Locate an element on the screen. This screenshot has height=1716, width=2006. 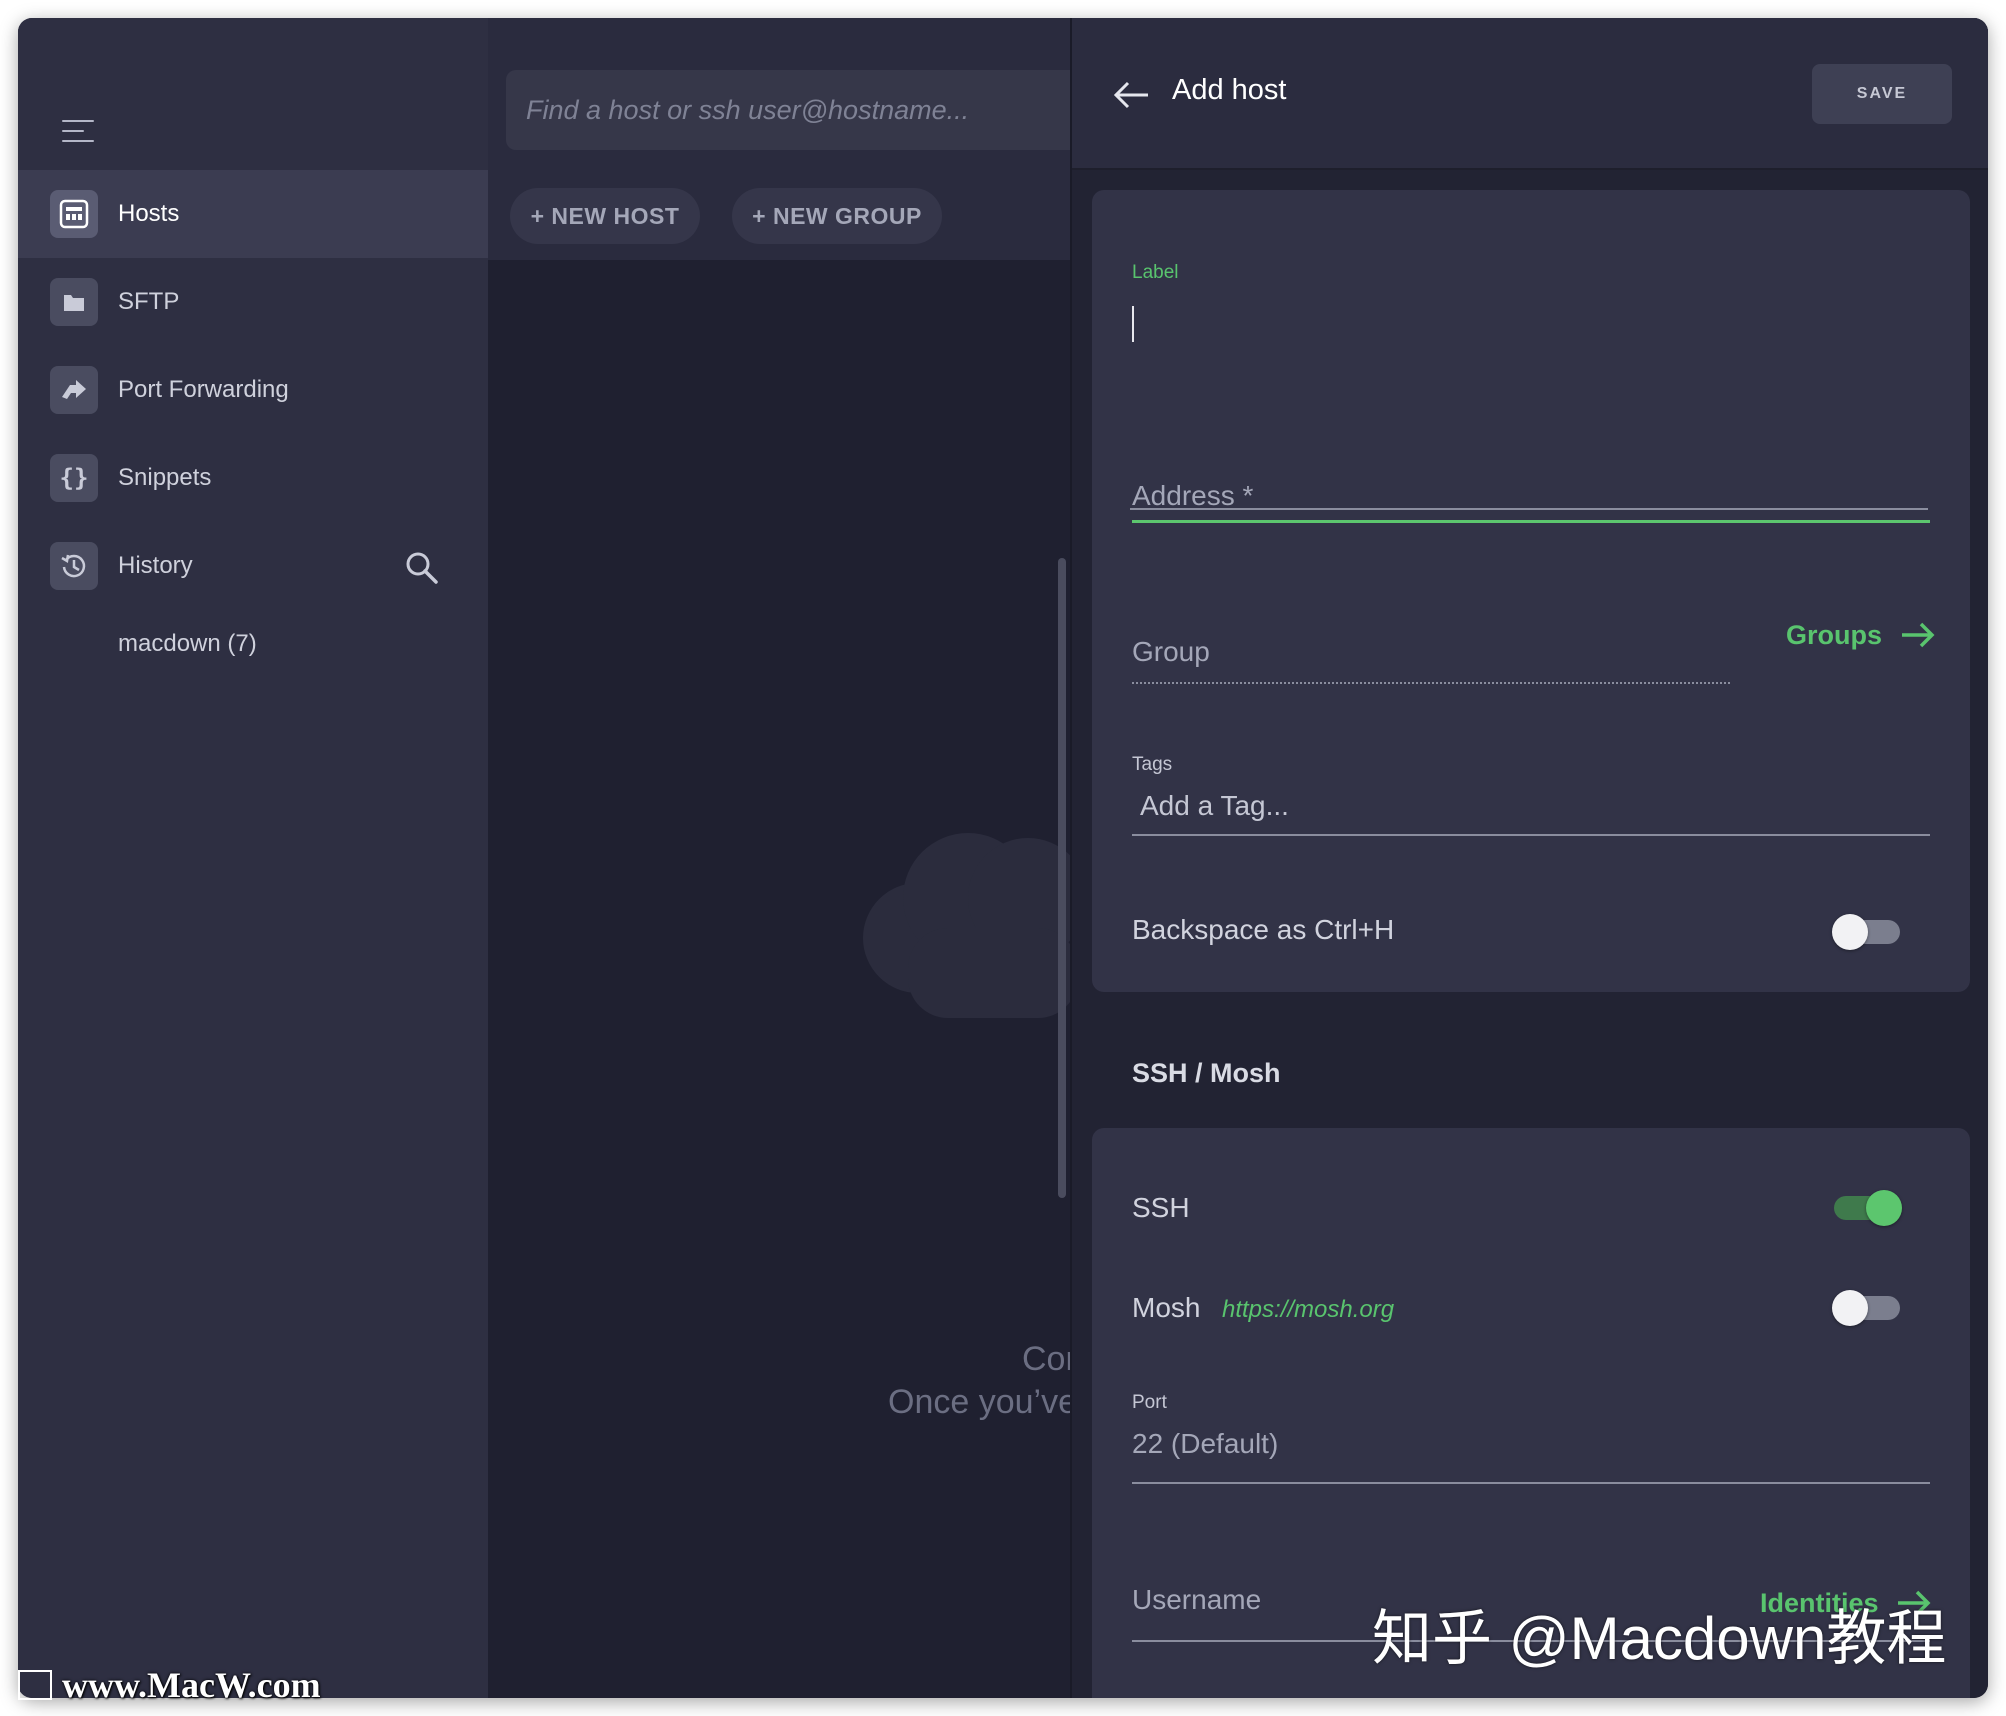
sidebar-item-label: History is located at coordinates (155, 565).